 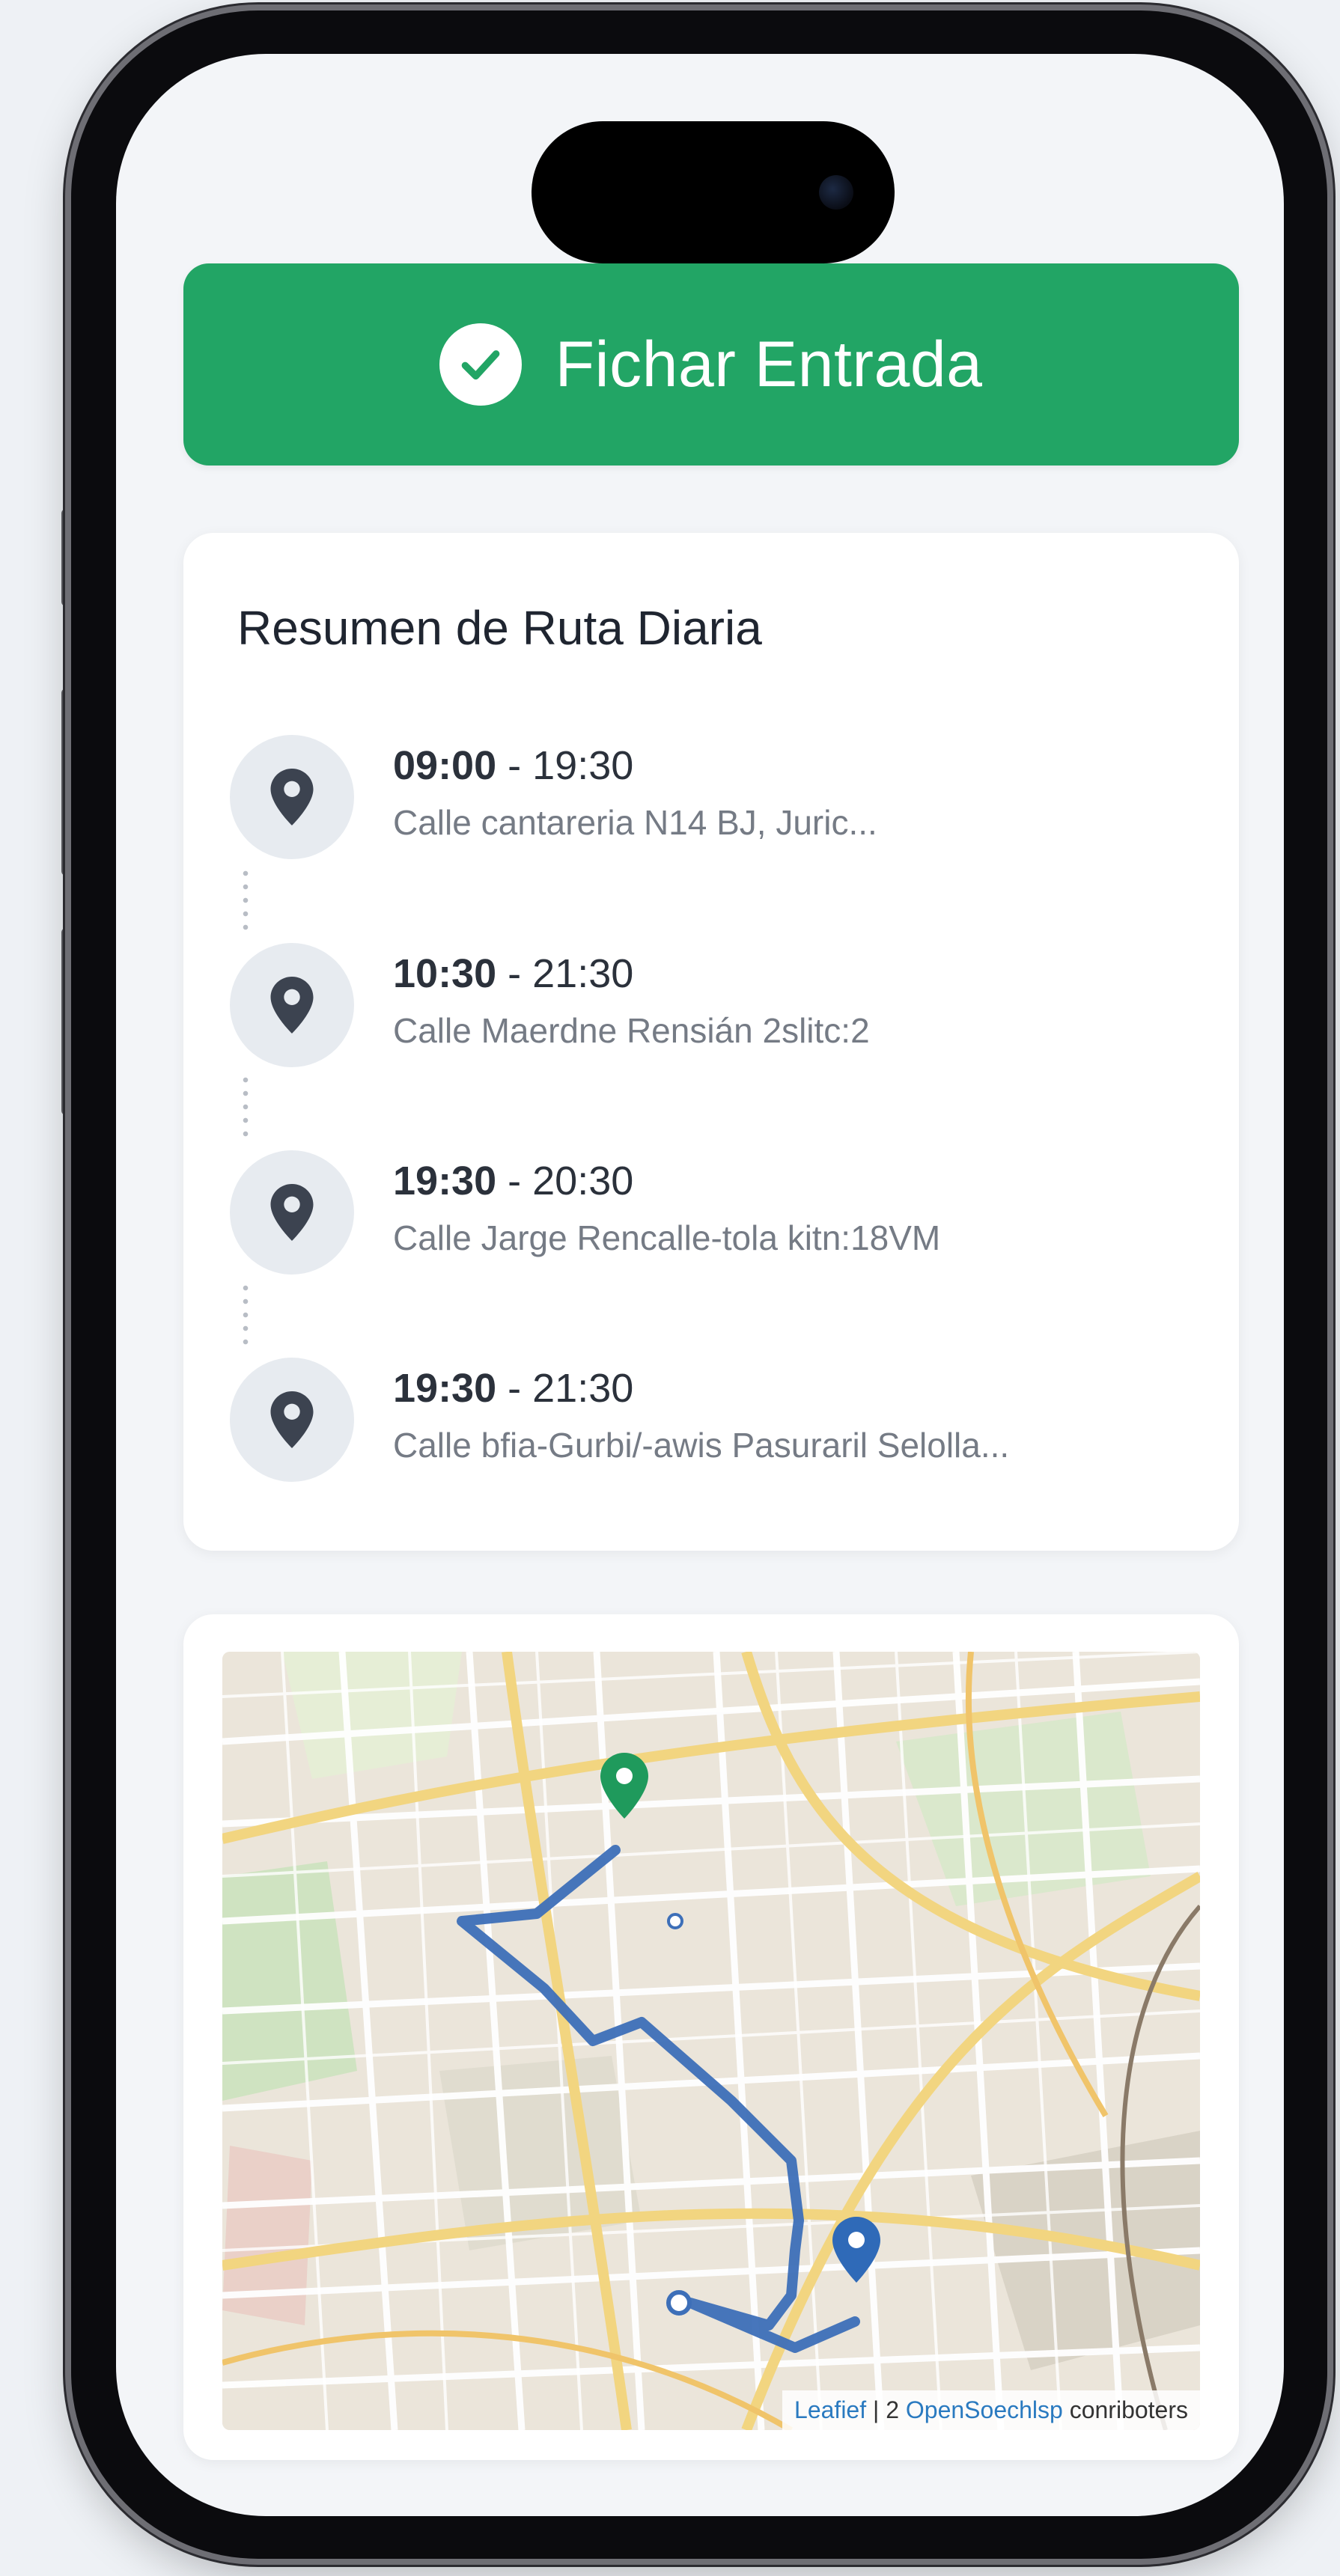 What do you see at coordinates (984, 2409) in the screenshot?
I see `openstreetmap-link: OpenSoechlsp` at bounding box center [984, 2409].